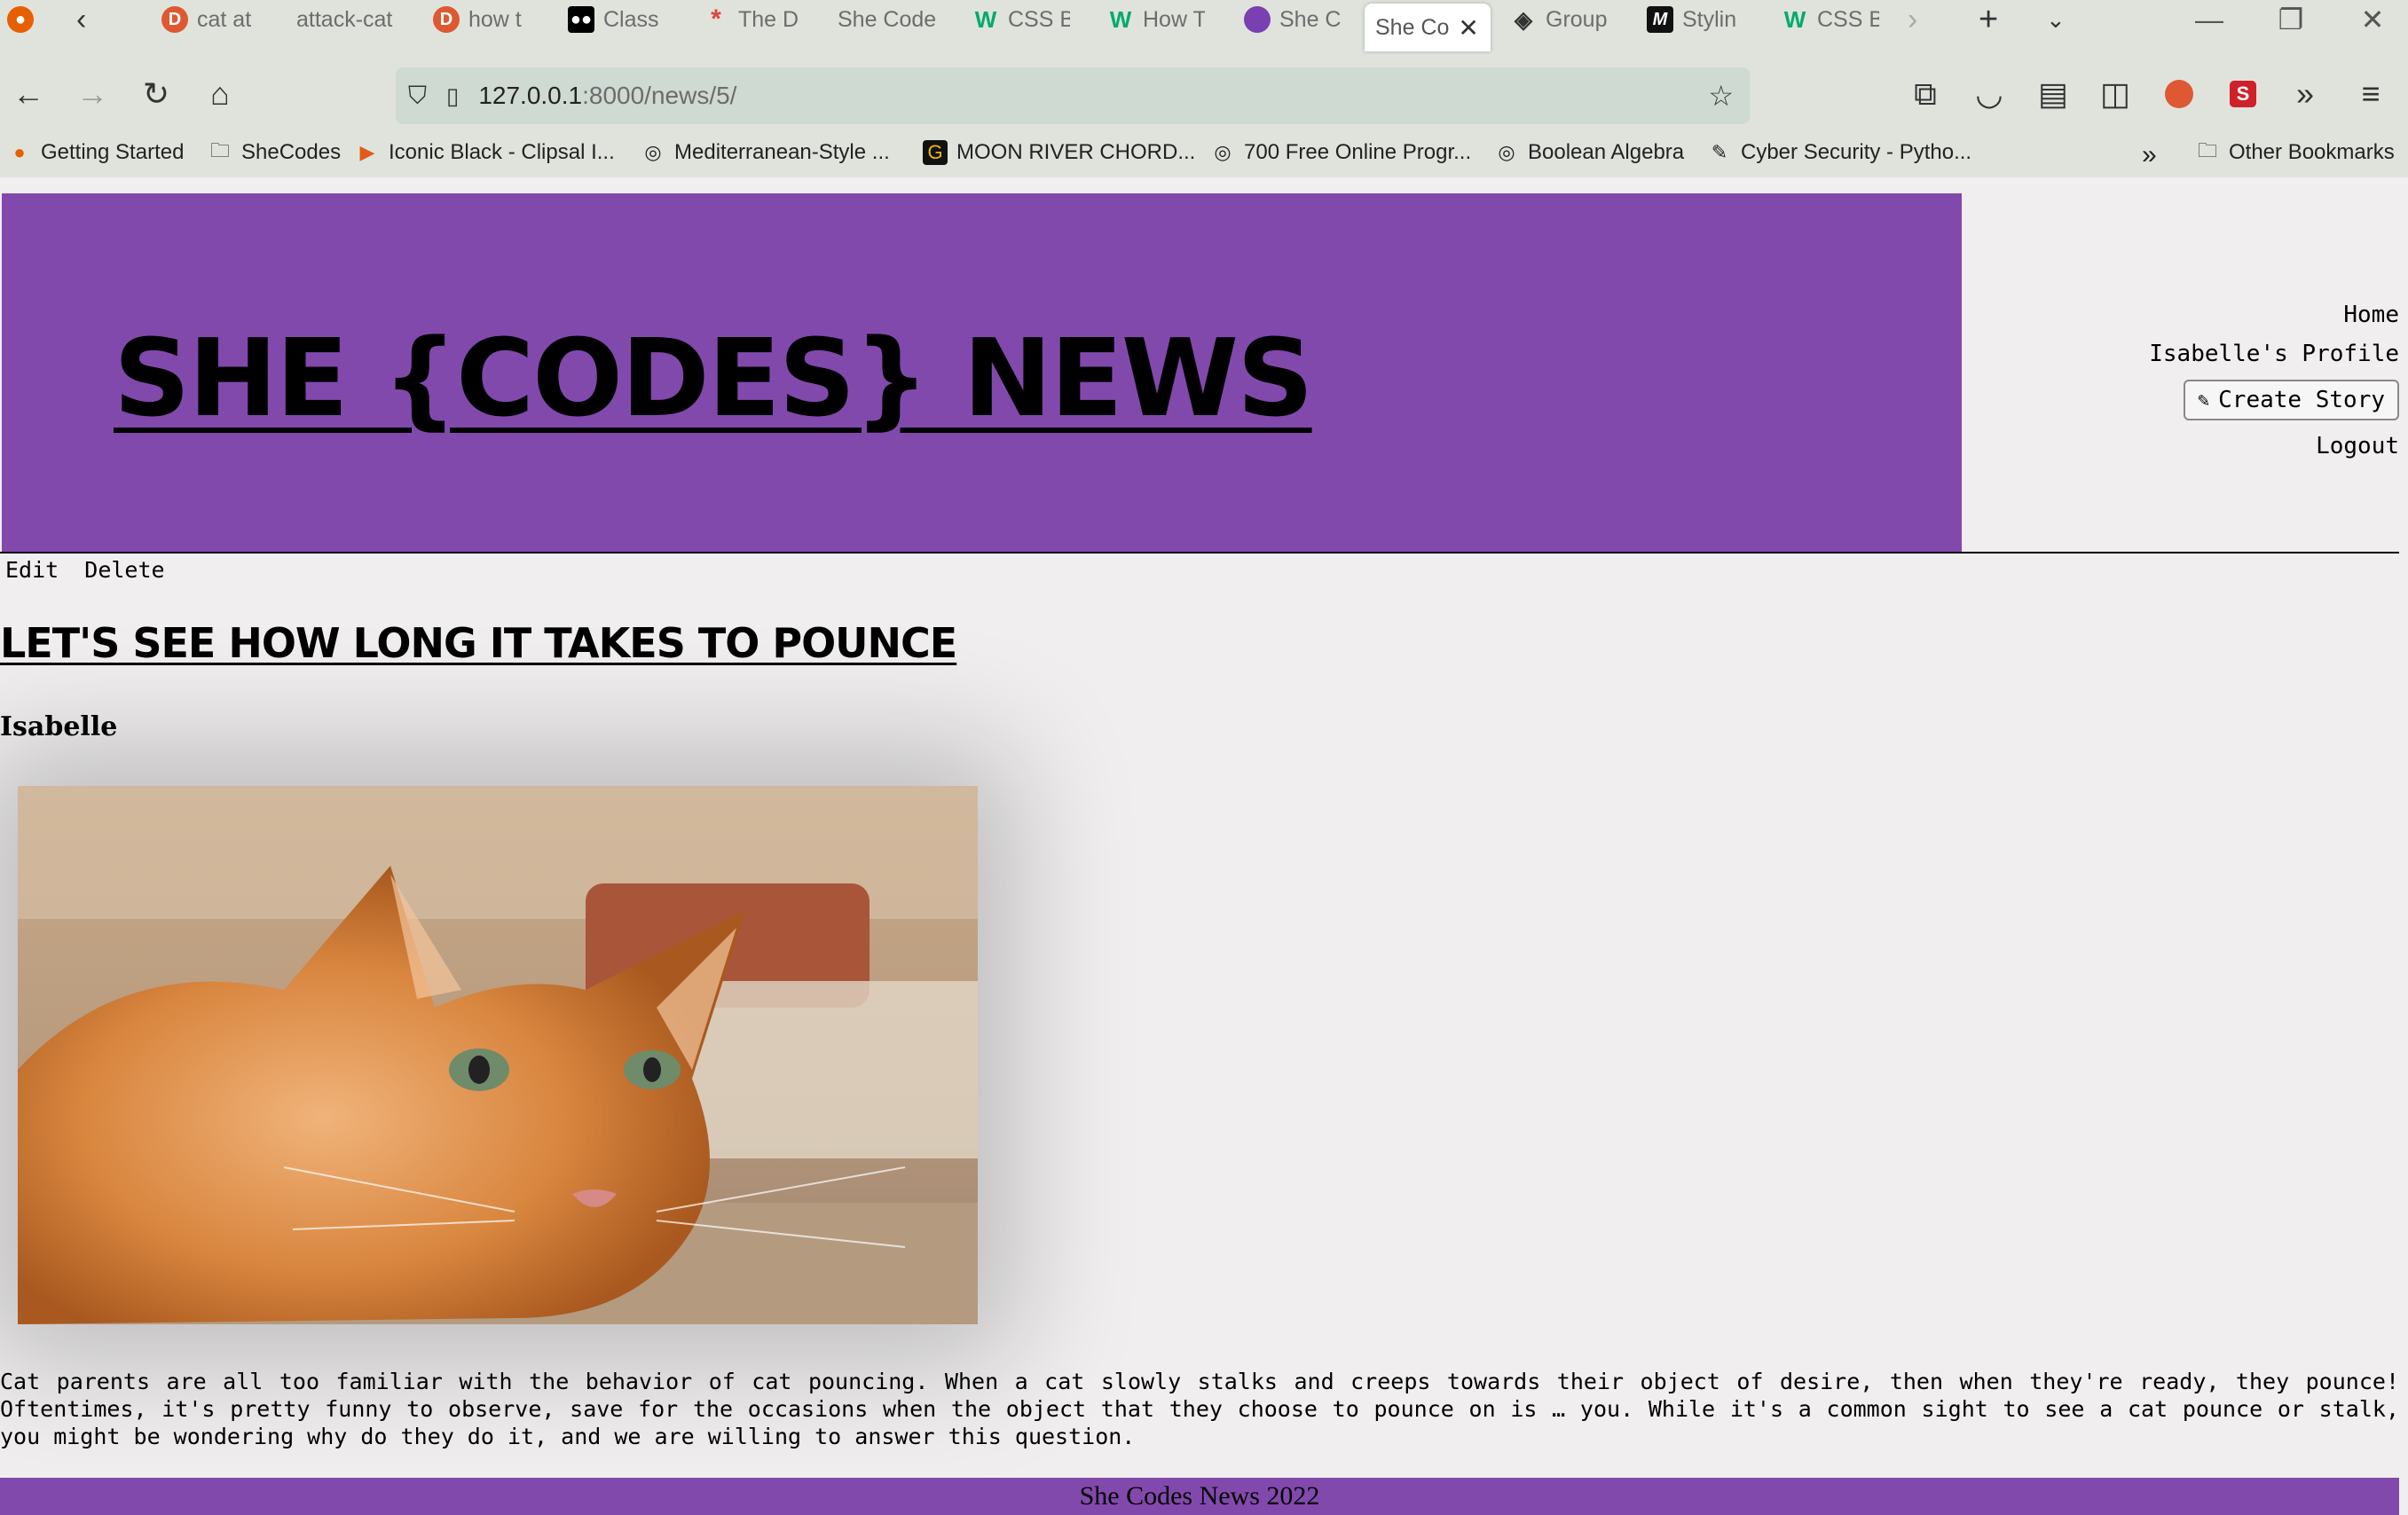  Describe the element at coordinates (1293, 19) in the screenshot. I see `tab-she-c: She C` at that location.